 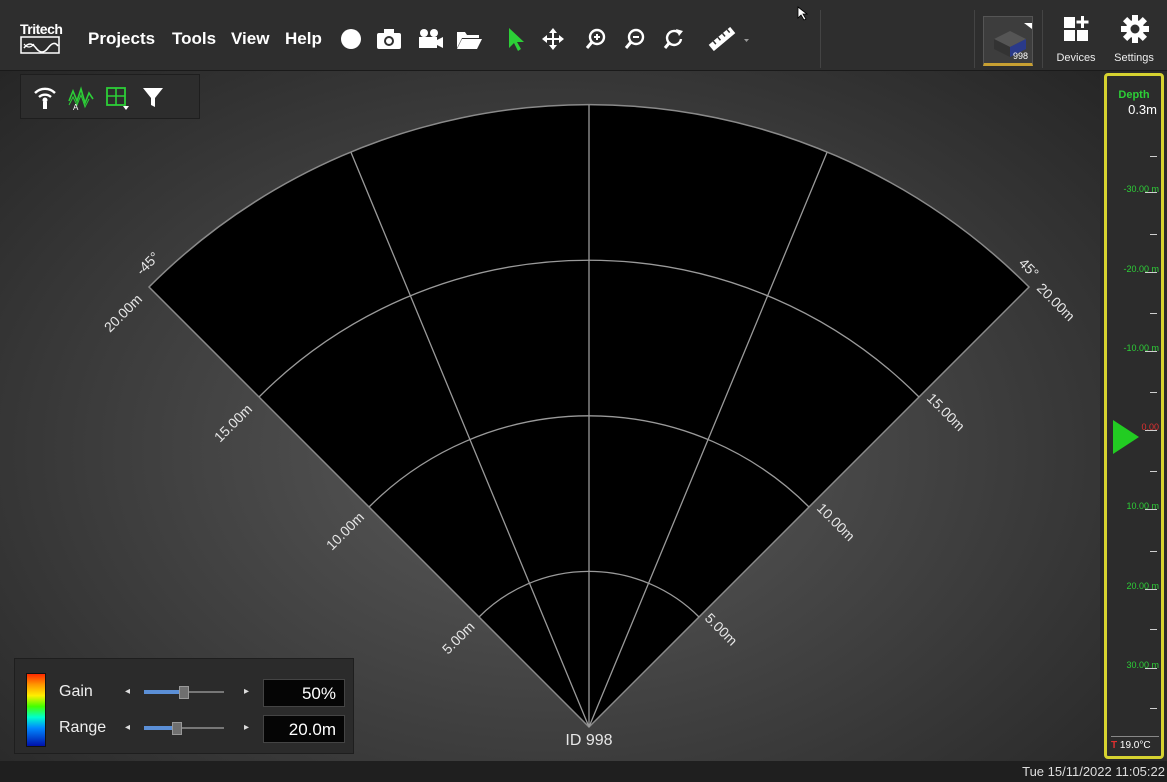 I want to click on gain-value-field: 50%, so click(x=304, y=693).